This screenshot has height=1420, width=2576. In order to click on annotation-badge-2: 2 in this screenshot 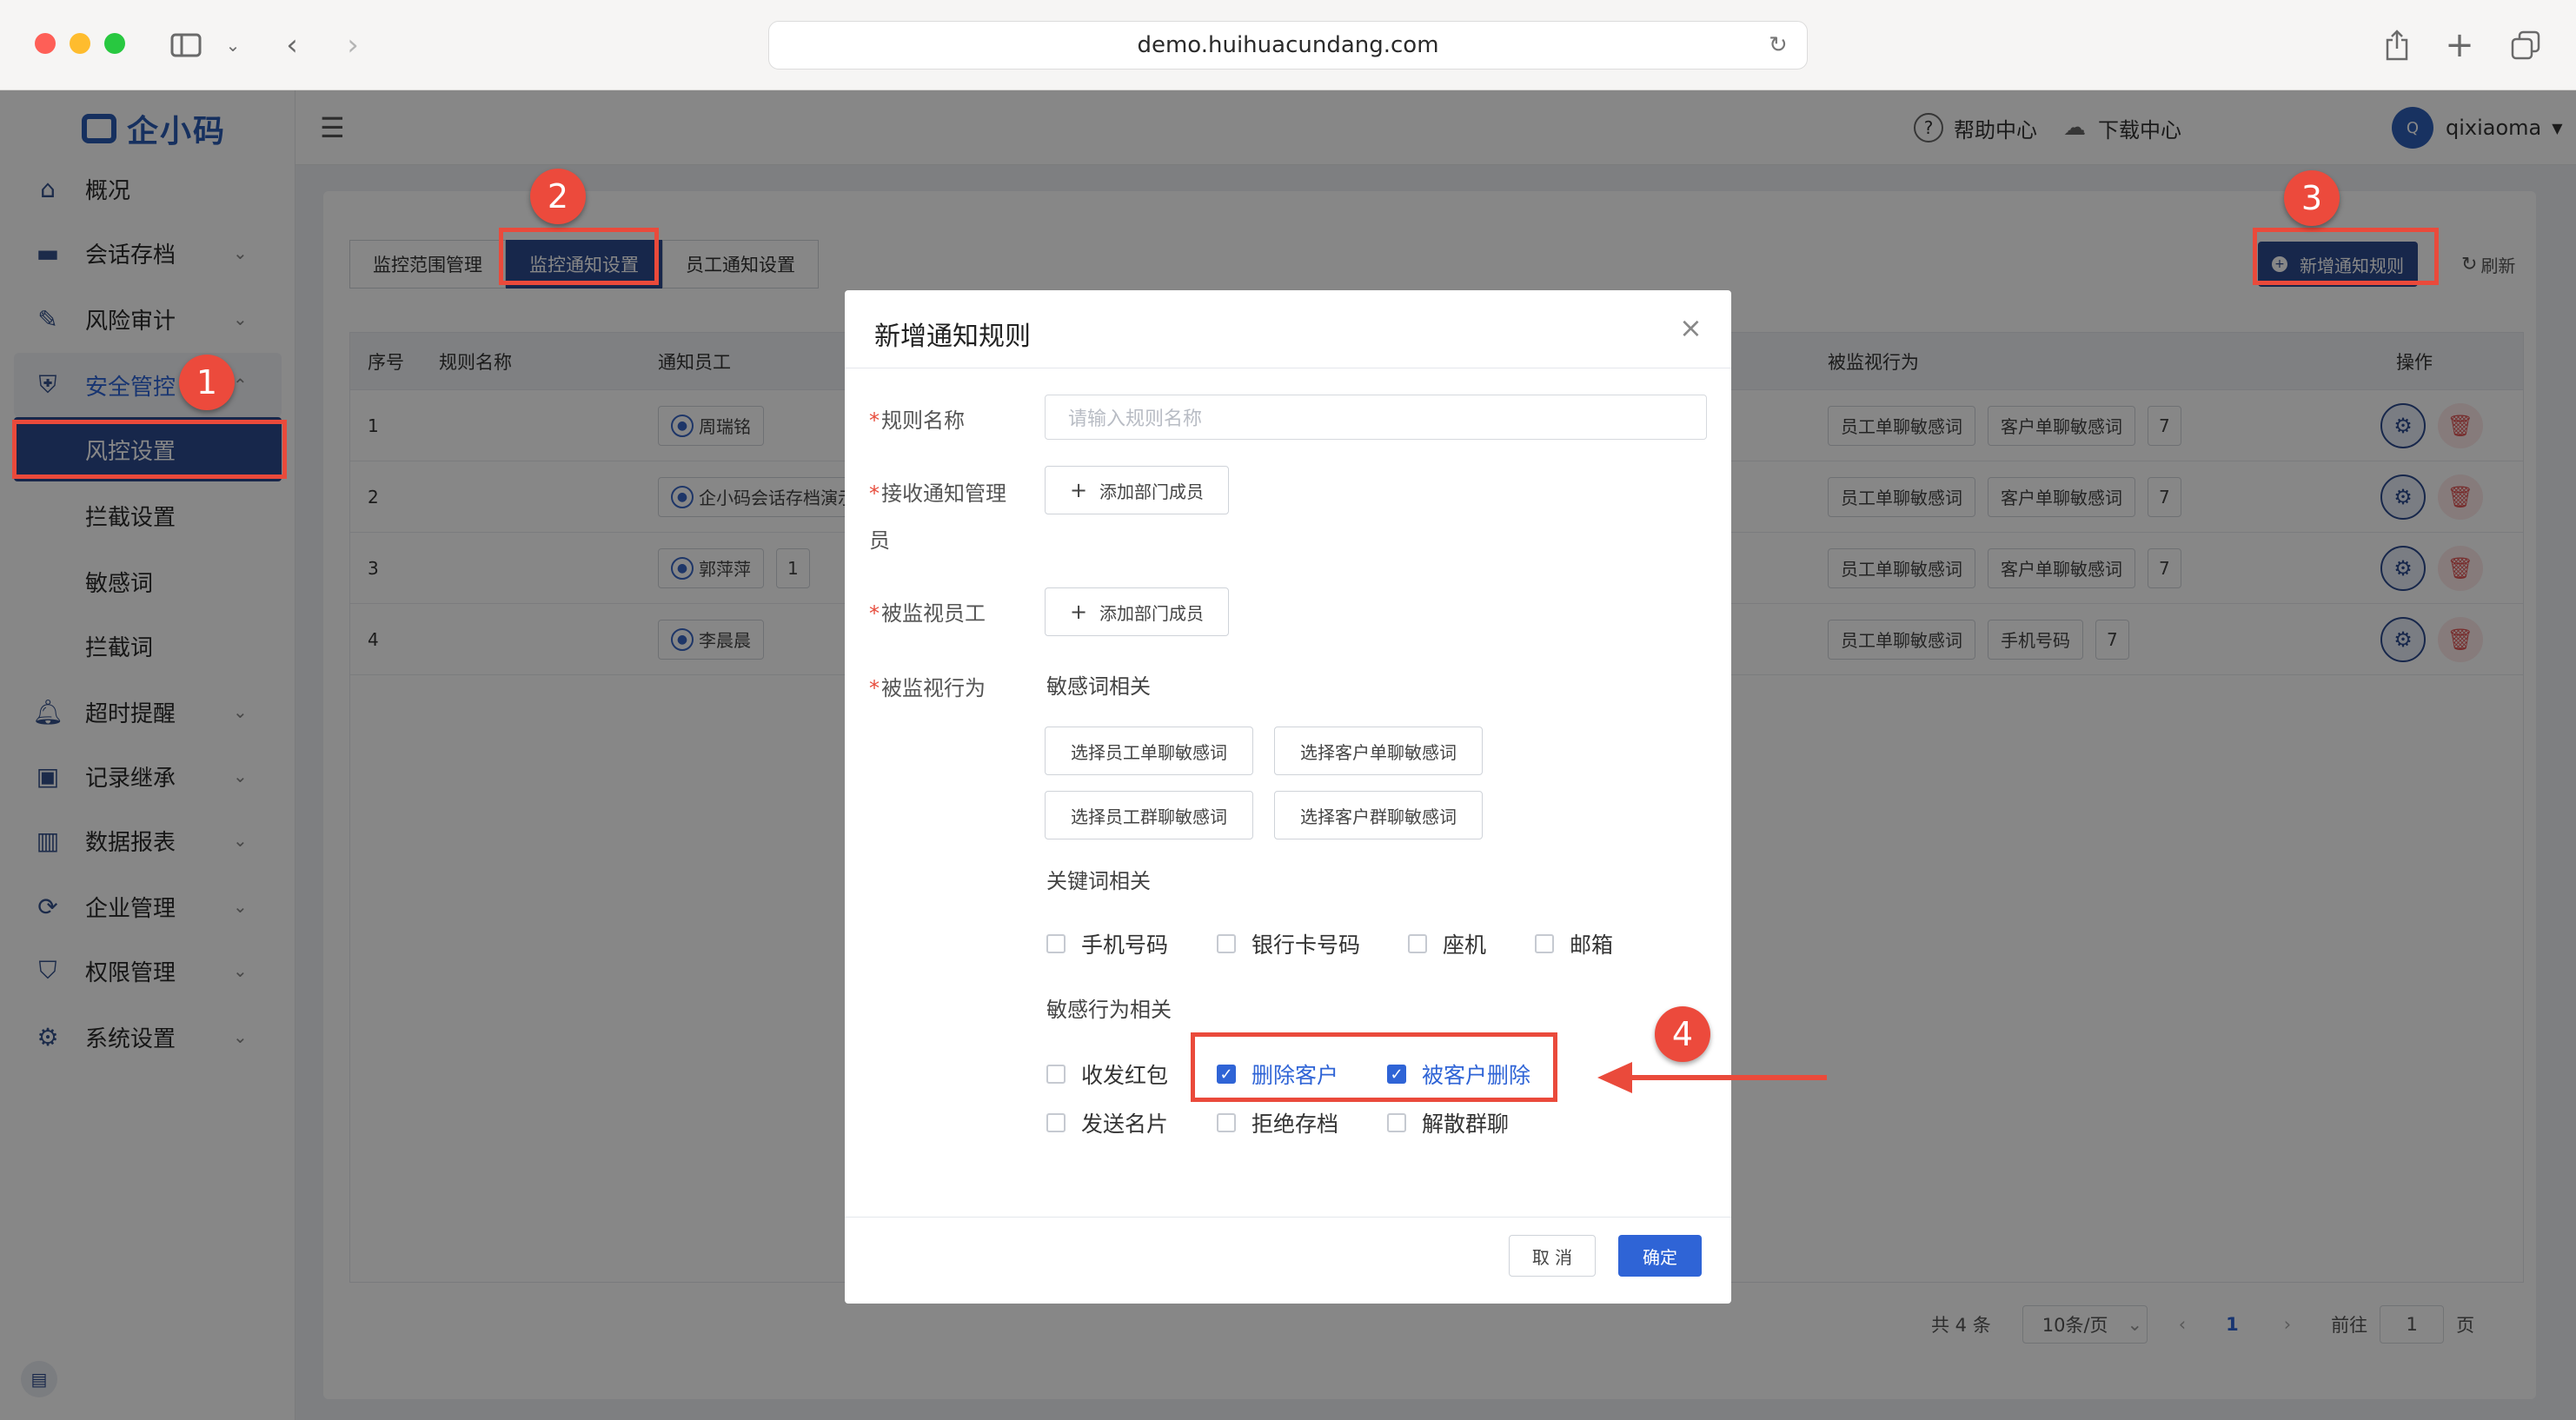, I will do `click(558, 196)`.